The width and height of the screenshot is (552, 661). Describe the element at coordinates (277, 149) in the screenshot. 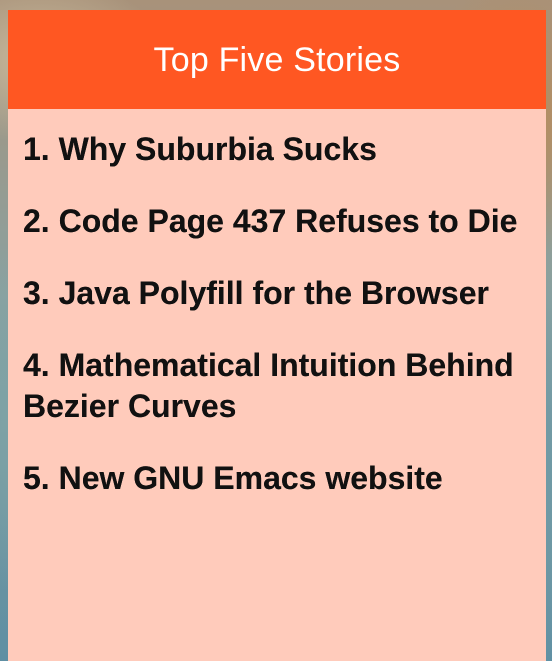

I see `story-item-1: 1. Why Suburbia Sucks` at that location.